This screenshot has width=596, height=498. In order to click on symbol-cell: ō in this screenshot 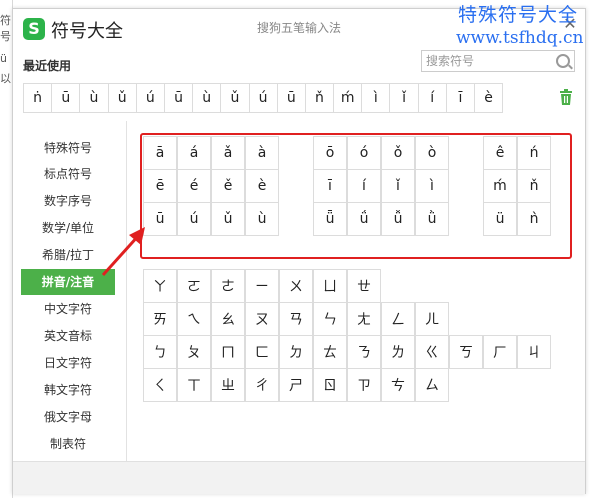, I will do `click(330, 153)`.